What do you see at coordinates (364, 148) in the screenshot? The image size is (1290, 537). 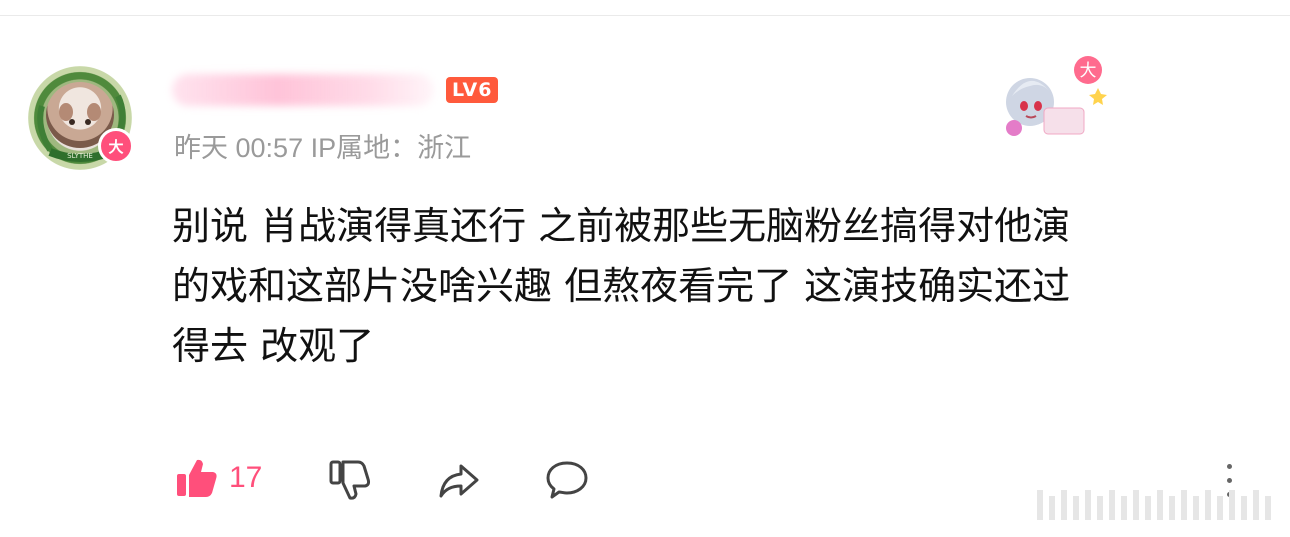 I see `ip-label: IP属地：` at bounding box center [364, 148].